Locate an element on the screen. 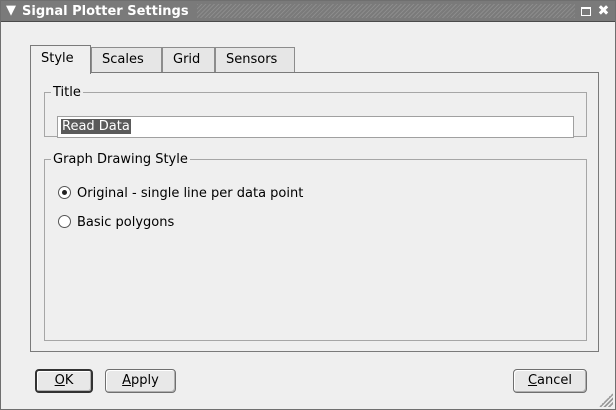 The height and width of the screenshot is (410, 616). title-input-value: Read Data is located at coordinates (96, 126).